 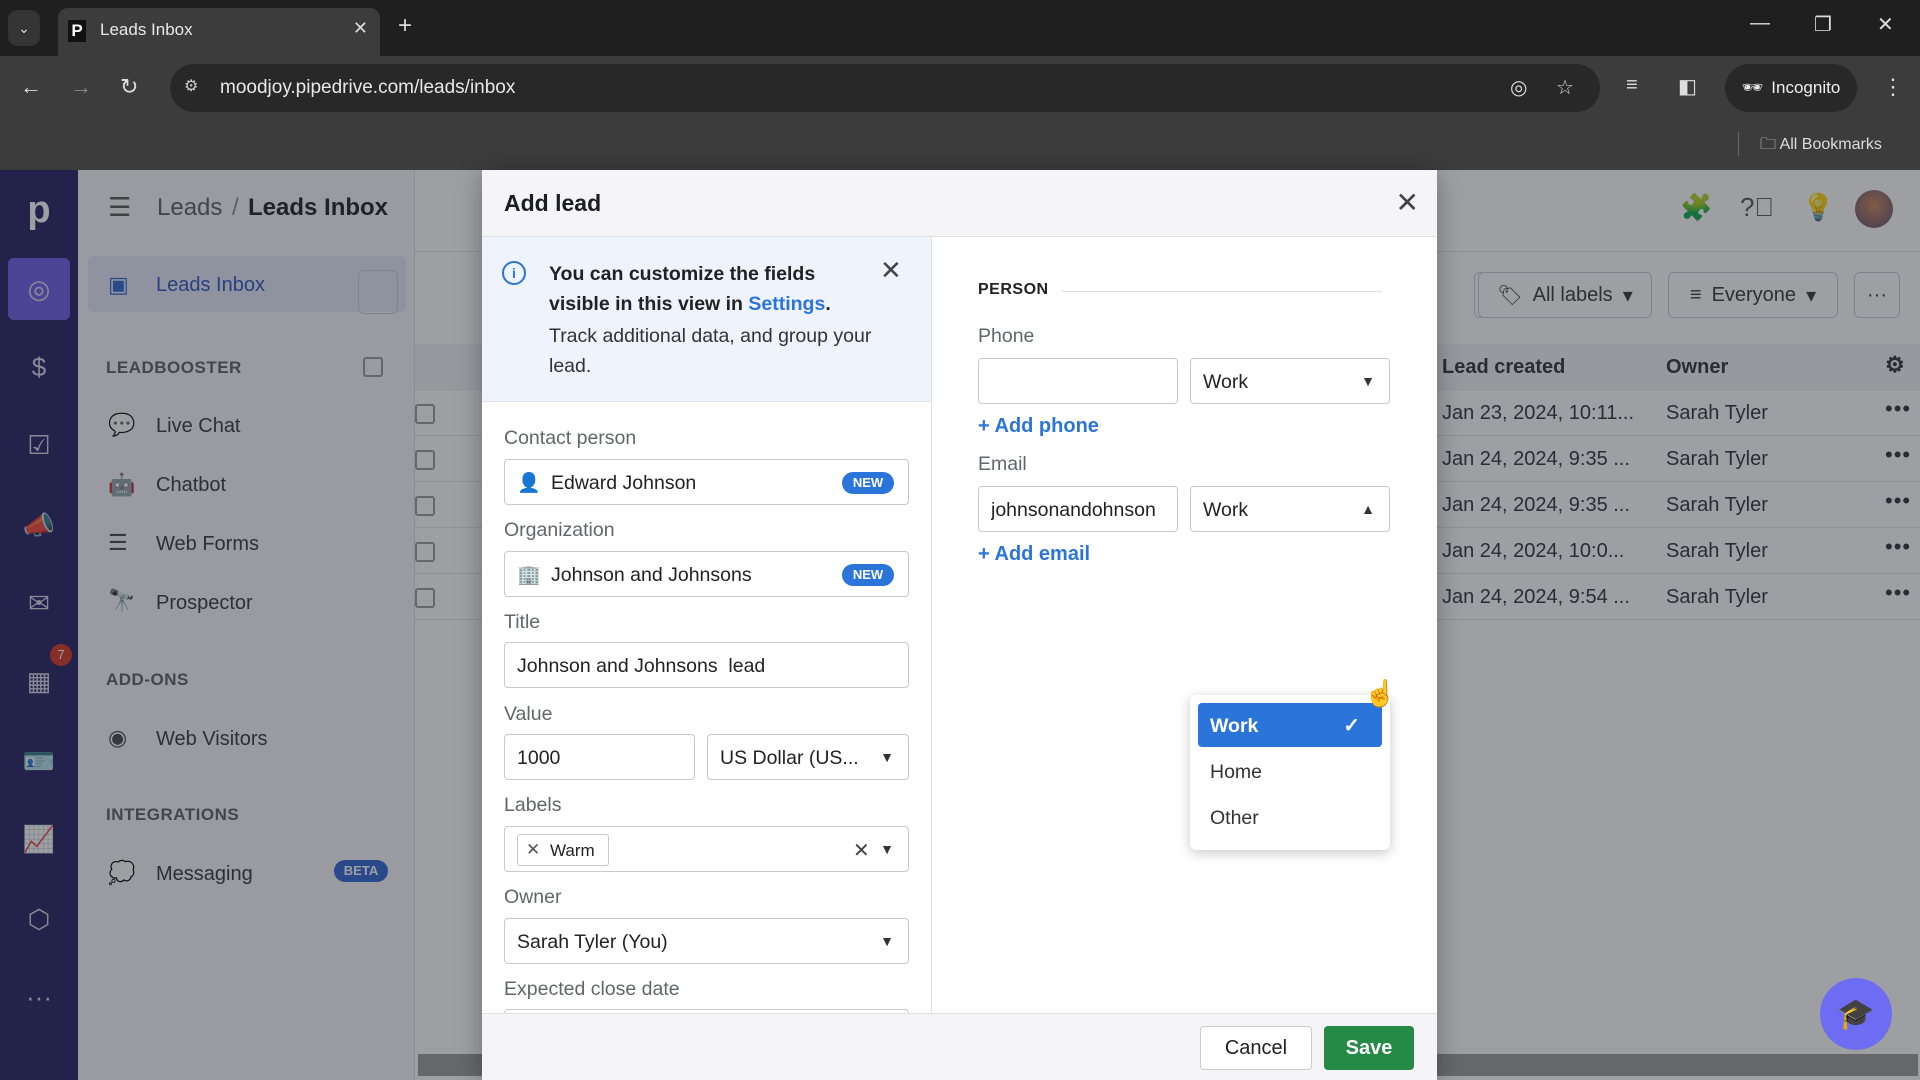 I want to click on modal-footer: Cancel Save, so click(x=959, y=1046).